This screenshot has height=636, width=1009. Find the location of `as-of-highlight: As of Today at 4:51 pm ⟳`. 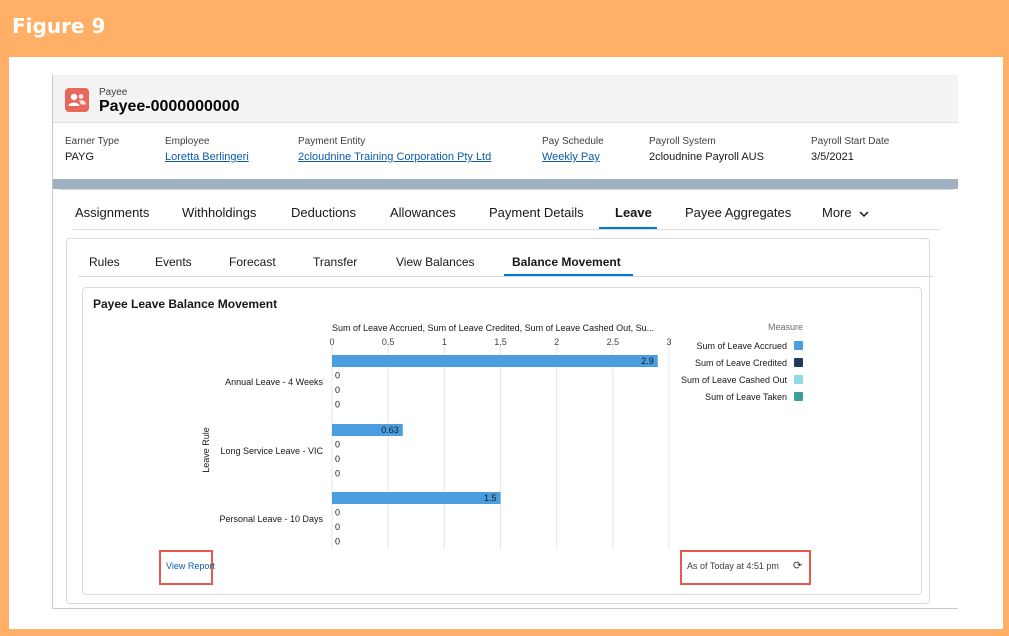

as-of-highlight: As of Today at 4:51 pm ⟳ is located at coordinates (745, 567).